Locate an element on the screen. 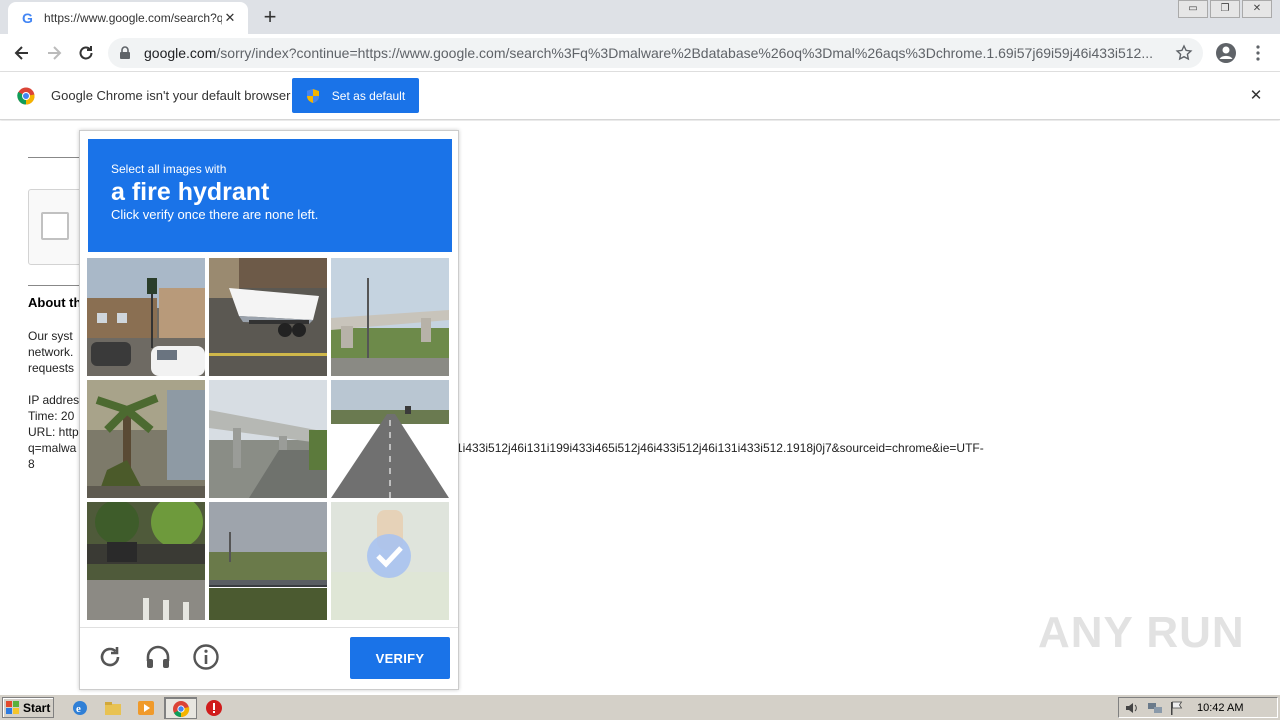  back-arrow-icon is located at coordinates (21, 53).